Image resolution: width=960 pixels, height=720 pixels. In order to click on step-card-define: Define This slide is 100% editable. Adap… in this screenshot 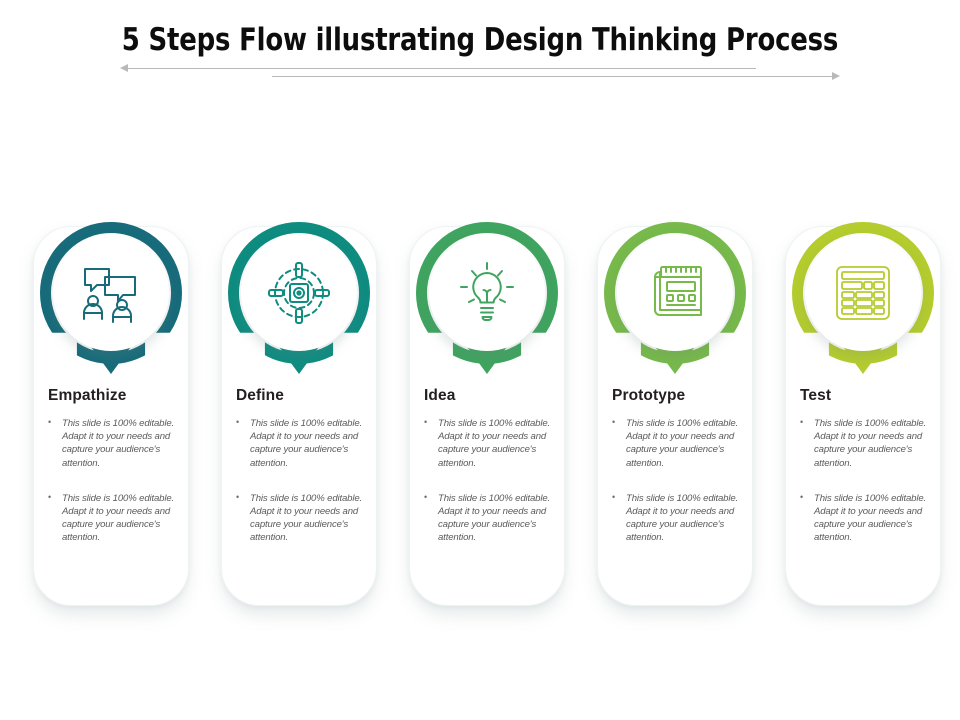, I will do `click(299, 416)`.